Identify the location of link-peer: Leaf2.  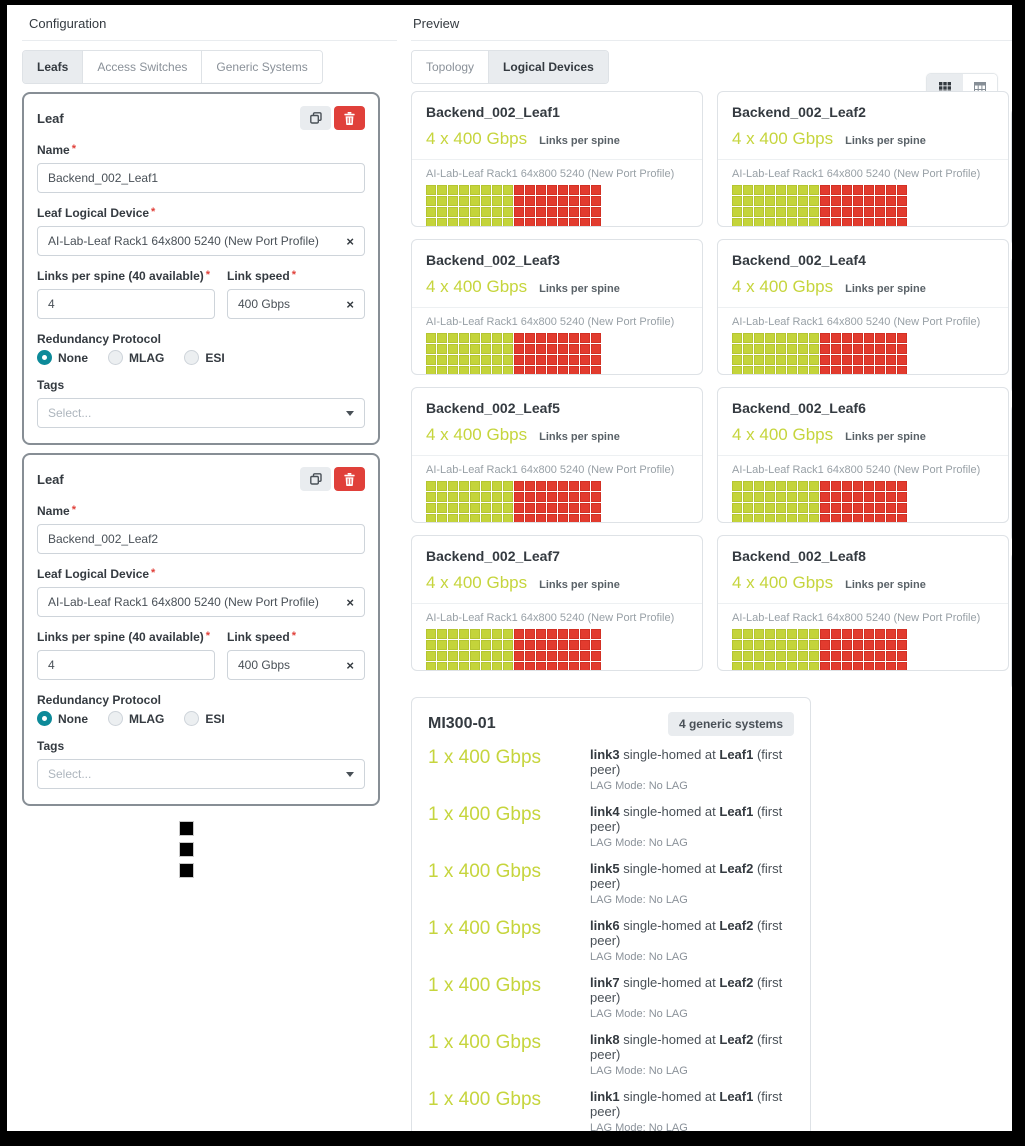
(736, 925).